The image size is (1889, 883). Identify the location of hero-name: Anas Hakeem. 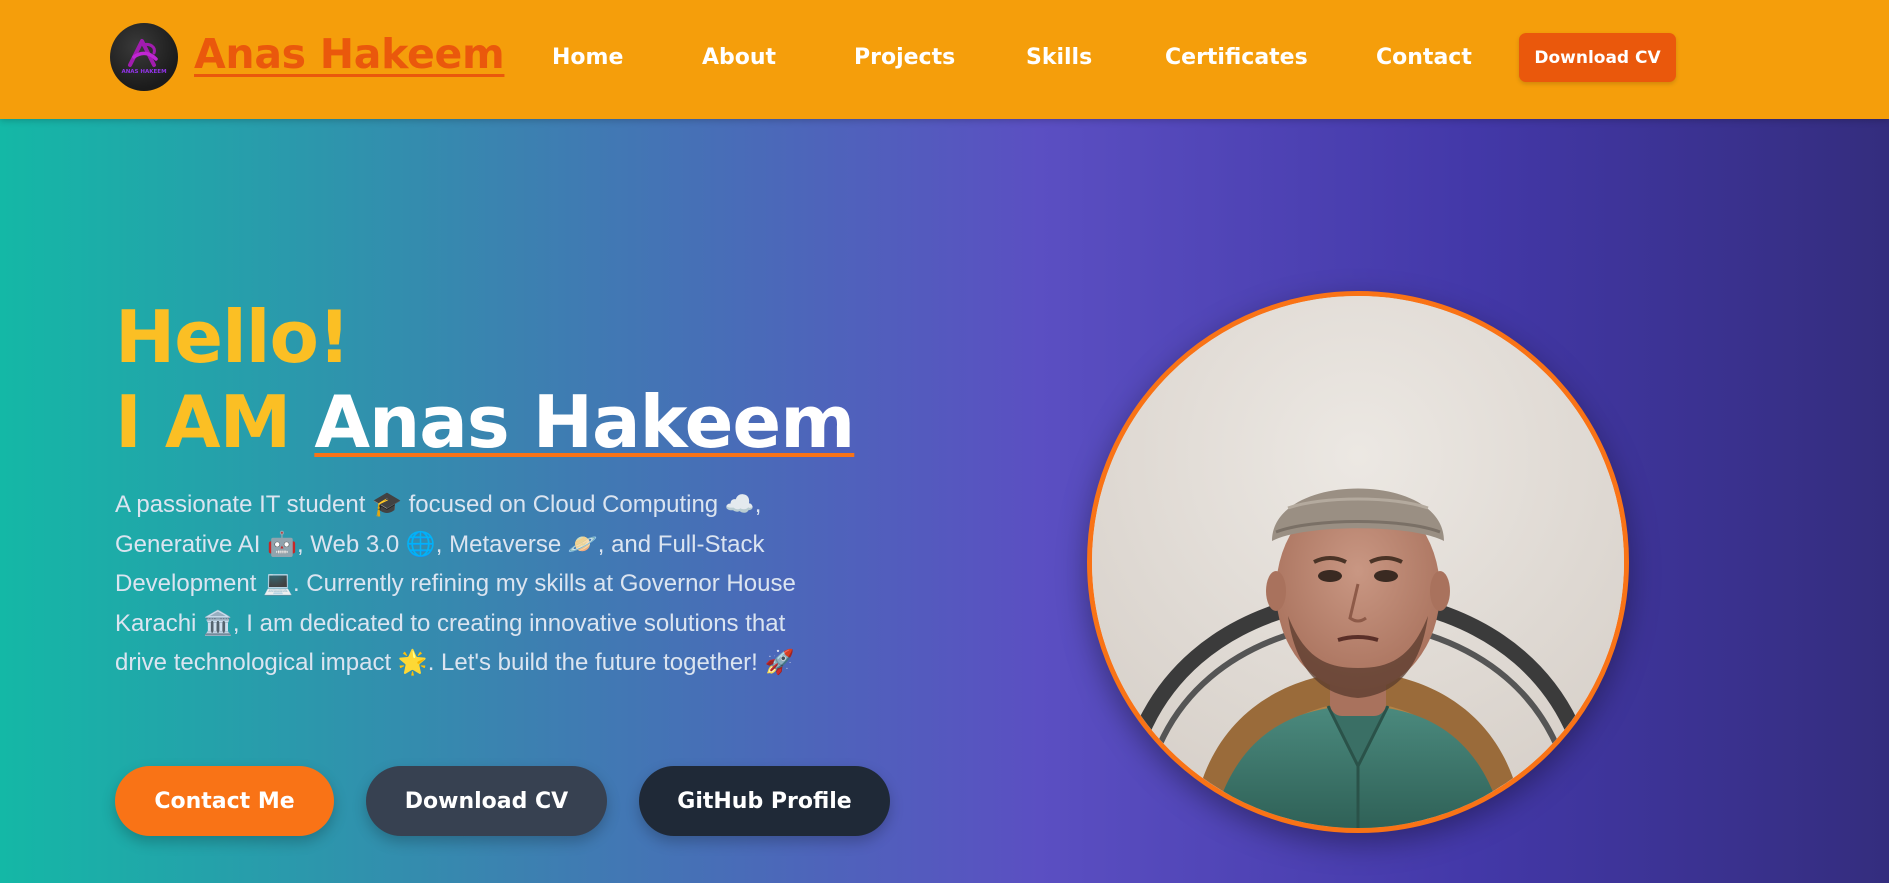
(584, 422).